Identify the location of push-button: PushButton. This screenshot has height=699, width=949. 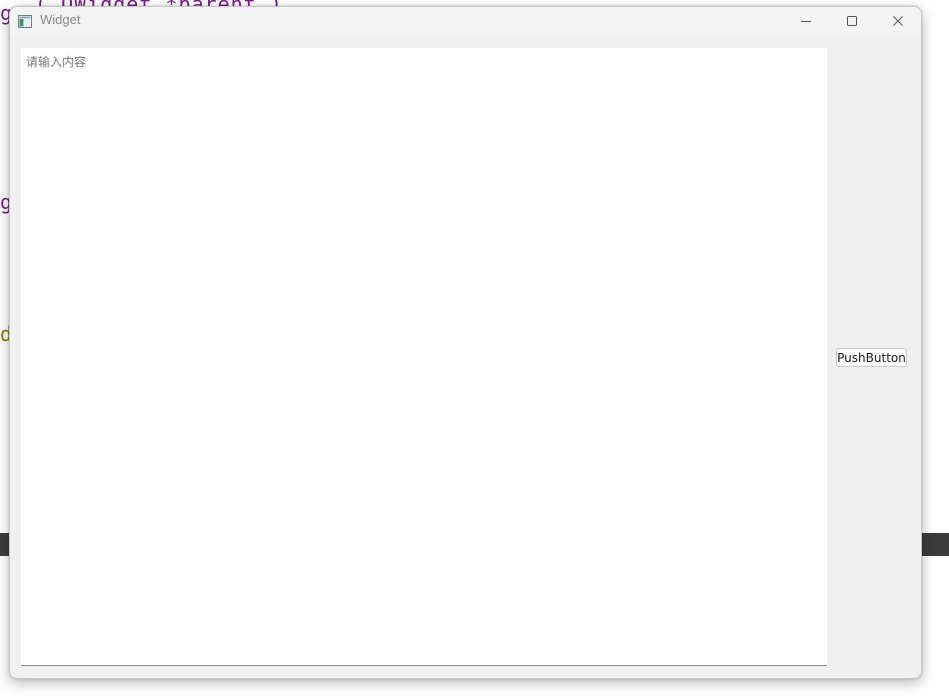
(871, 357).